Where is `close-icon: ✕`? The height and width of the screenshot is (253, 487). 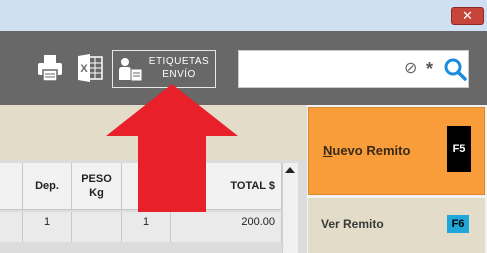
close-icon: ✕ is located at coordinates (467, 15).